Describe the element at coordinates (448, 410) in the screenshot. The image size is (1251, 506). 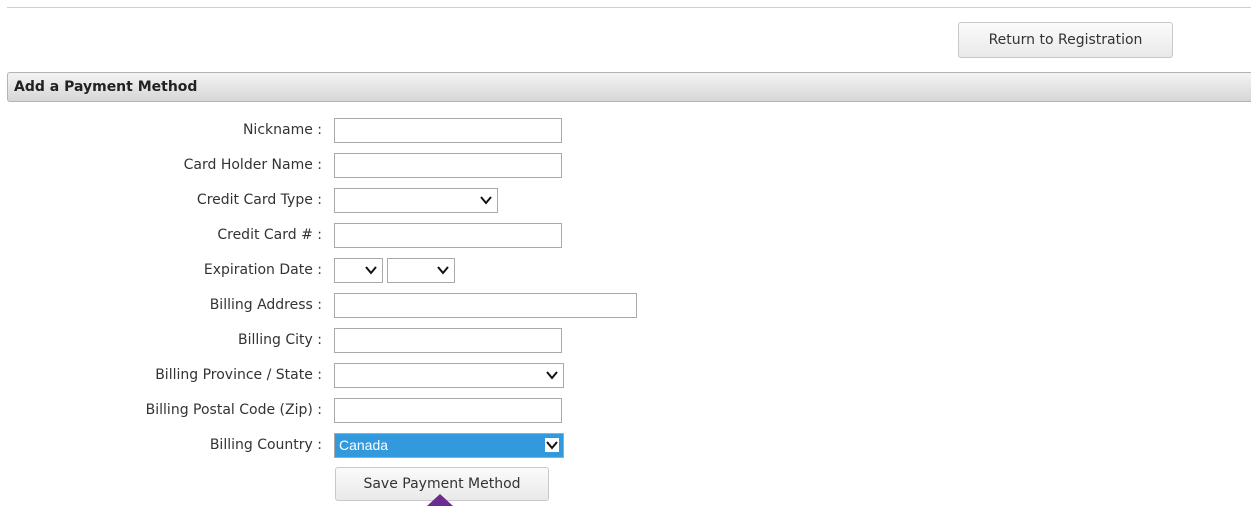
I see `billing-postal-input` at that location.